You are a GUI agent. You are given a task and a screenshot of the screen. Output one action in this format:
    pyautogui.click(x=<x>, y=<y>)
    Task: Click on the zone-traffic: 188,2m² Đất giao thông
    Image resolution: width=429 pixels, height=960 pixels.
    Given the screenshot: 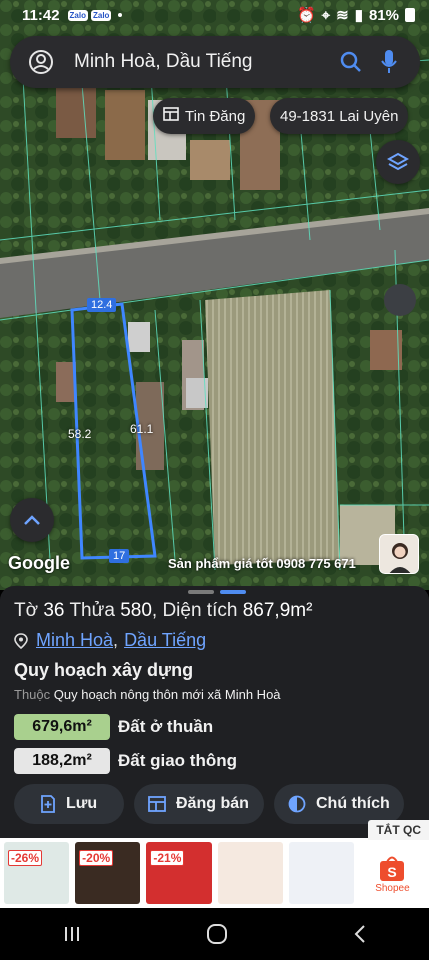 What is the action you would take?
    pyautogui.click(x=125, y=761)
    